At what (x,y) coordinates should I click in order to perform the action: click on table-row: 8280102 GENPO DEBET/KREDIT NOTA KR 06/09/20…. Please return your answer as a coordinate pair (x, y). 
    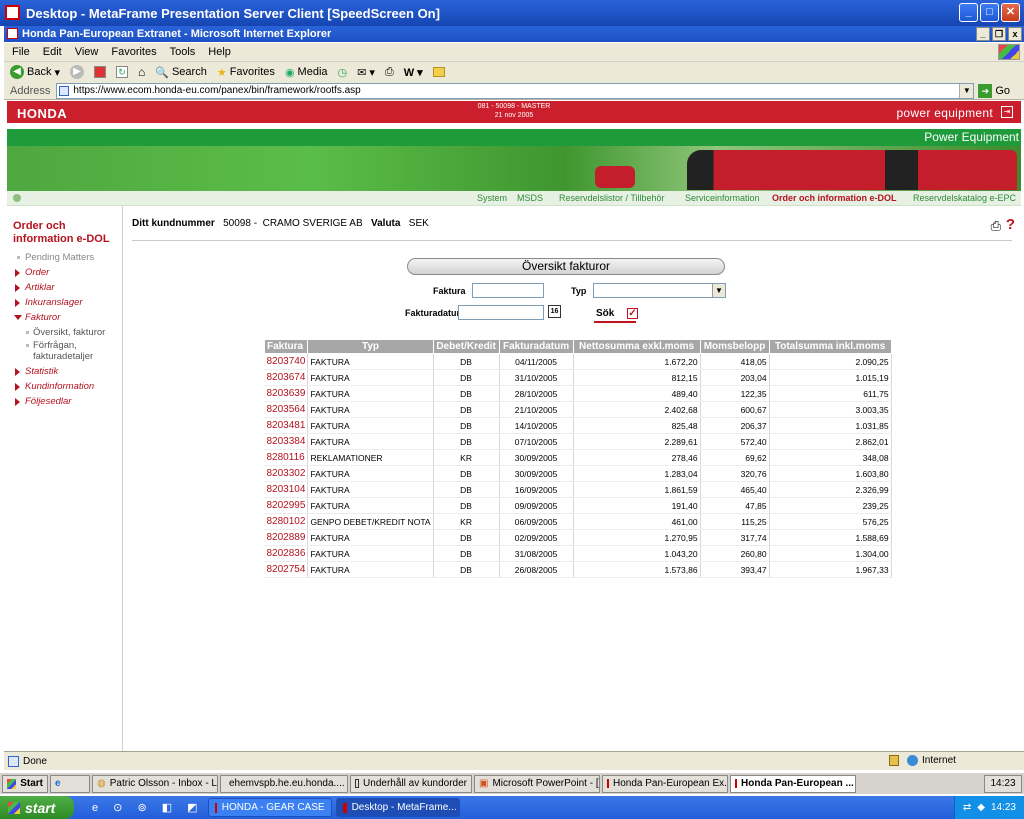
    Looking at the image, I should click on (578, 521).